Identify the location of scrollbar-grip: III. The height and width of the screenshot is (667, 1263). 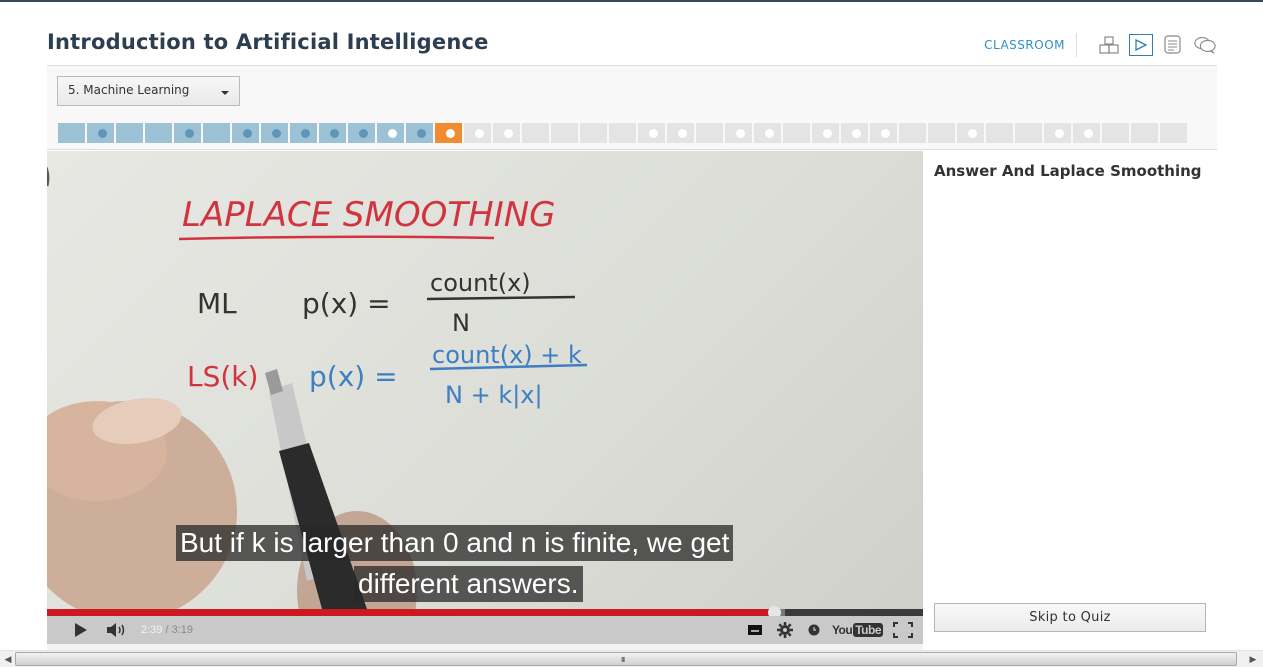
(623, 660).